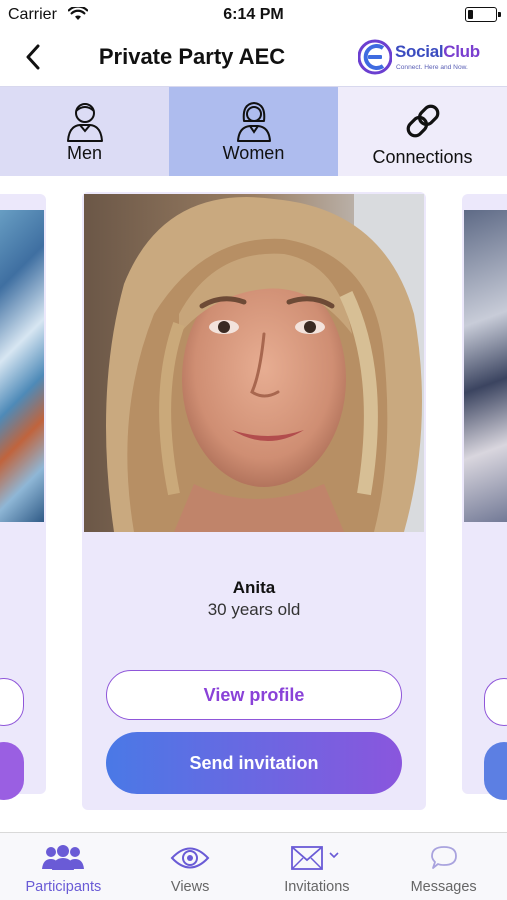 This screenshot has height=900, width=507. Describe the element at coordinates (317, 887) in the screenshot. I see `tab-invitations-label: Invitations` at that location.